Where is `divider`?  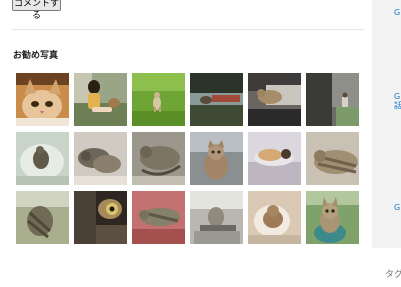 divider is located at coordinates (188, 29).